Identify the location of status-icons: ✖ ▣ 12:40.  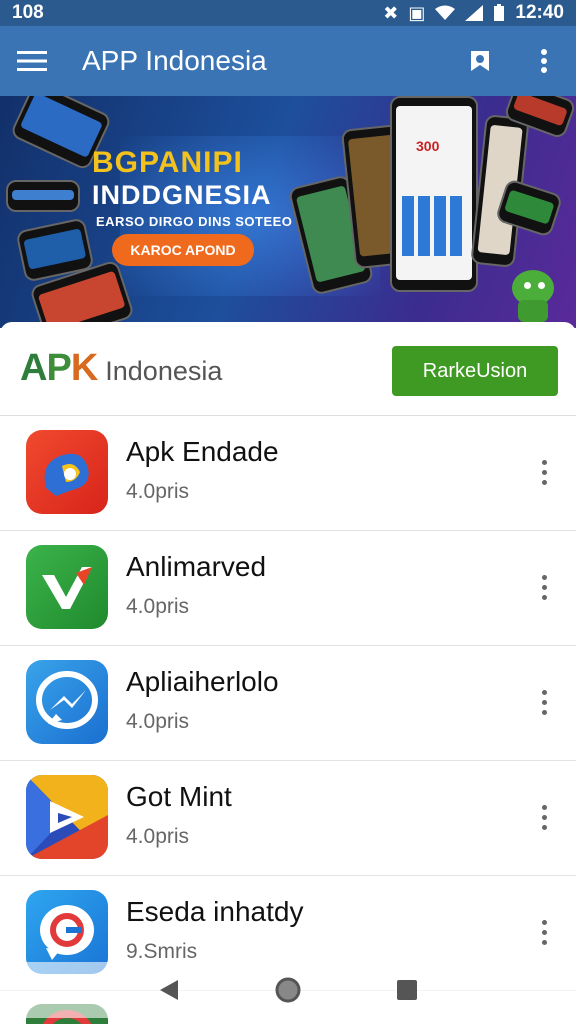
(473, 13).